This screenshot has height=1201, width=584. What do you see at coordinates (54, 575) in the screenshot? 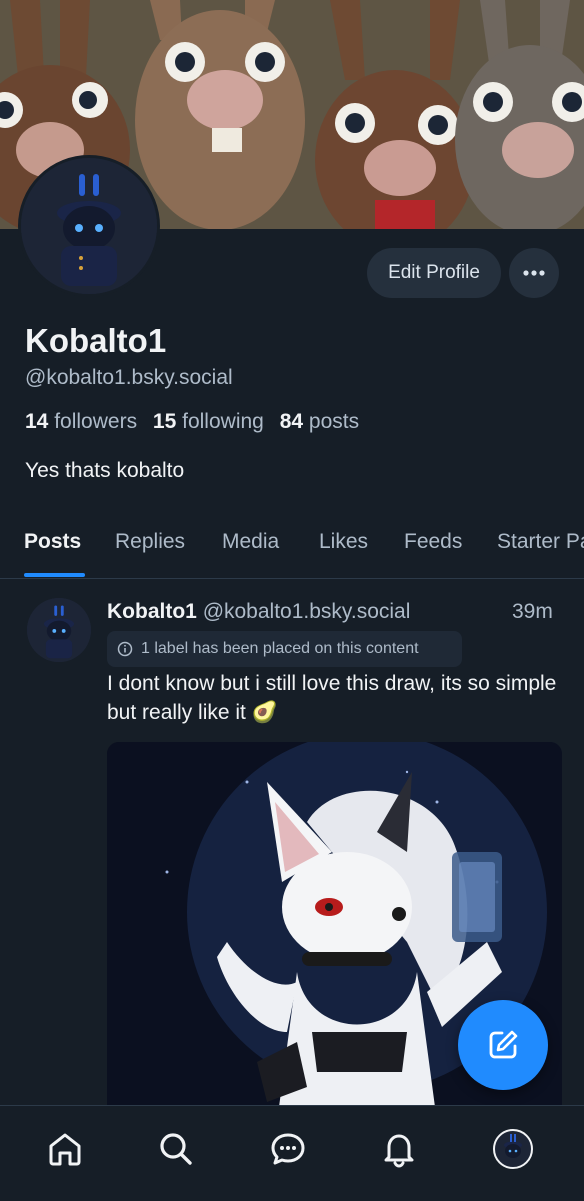
I see `active-tab-indicator` at bounding box center [54, 575].